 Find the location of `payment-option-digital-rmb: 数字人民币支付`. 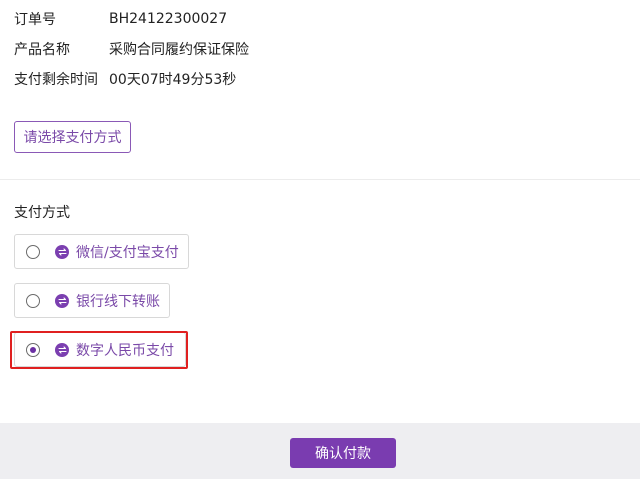

payment-option-digital-rmb: 数字人民币支付 is located at coordinates (100, 349).